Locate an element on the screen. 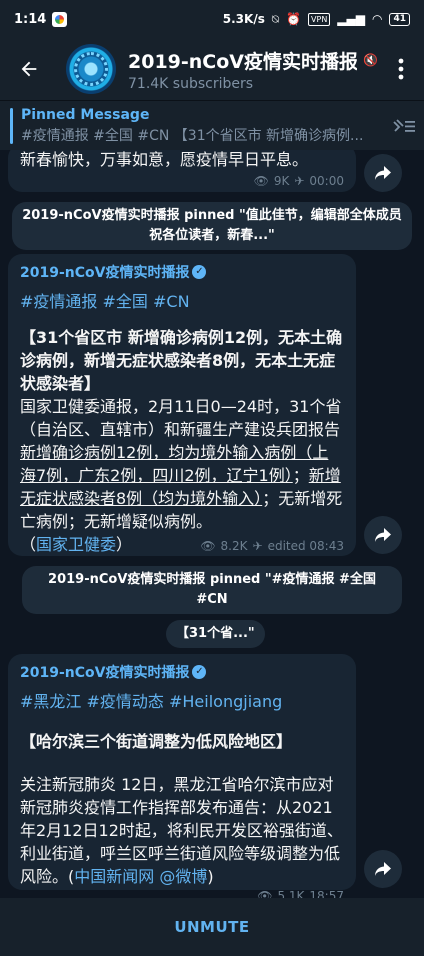 The image size is (424, 956). more-menu-button is located at coordinates (401, 69).